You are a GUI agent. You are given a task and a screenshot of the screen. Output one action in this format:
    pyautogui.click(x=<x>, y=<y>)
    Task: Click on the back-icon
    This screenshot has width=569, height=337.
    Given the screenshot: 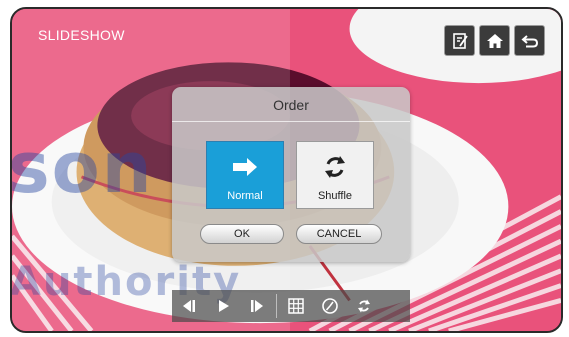 What is the action you would take?
    pyautogui.click(x=529, y=40)
    